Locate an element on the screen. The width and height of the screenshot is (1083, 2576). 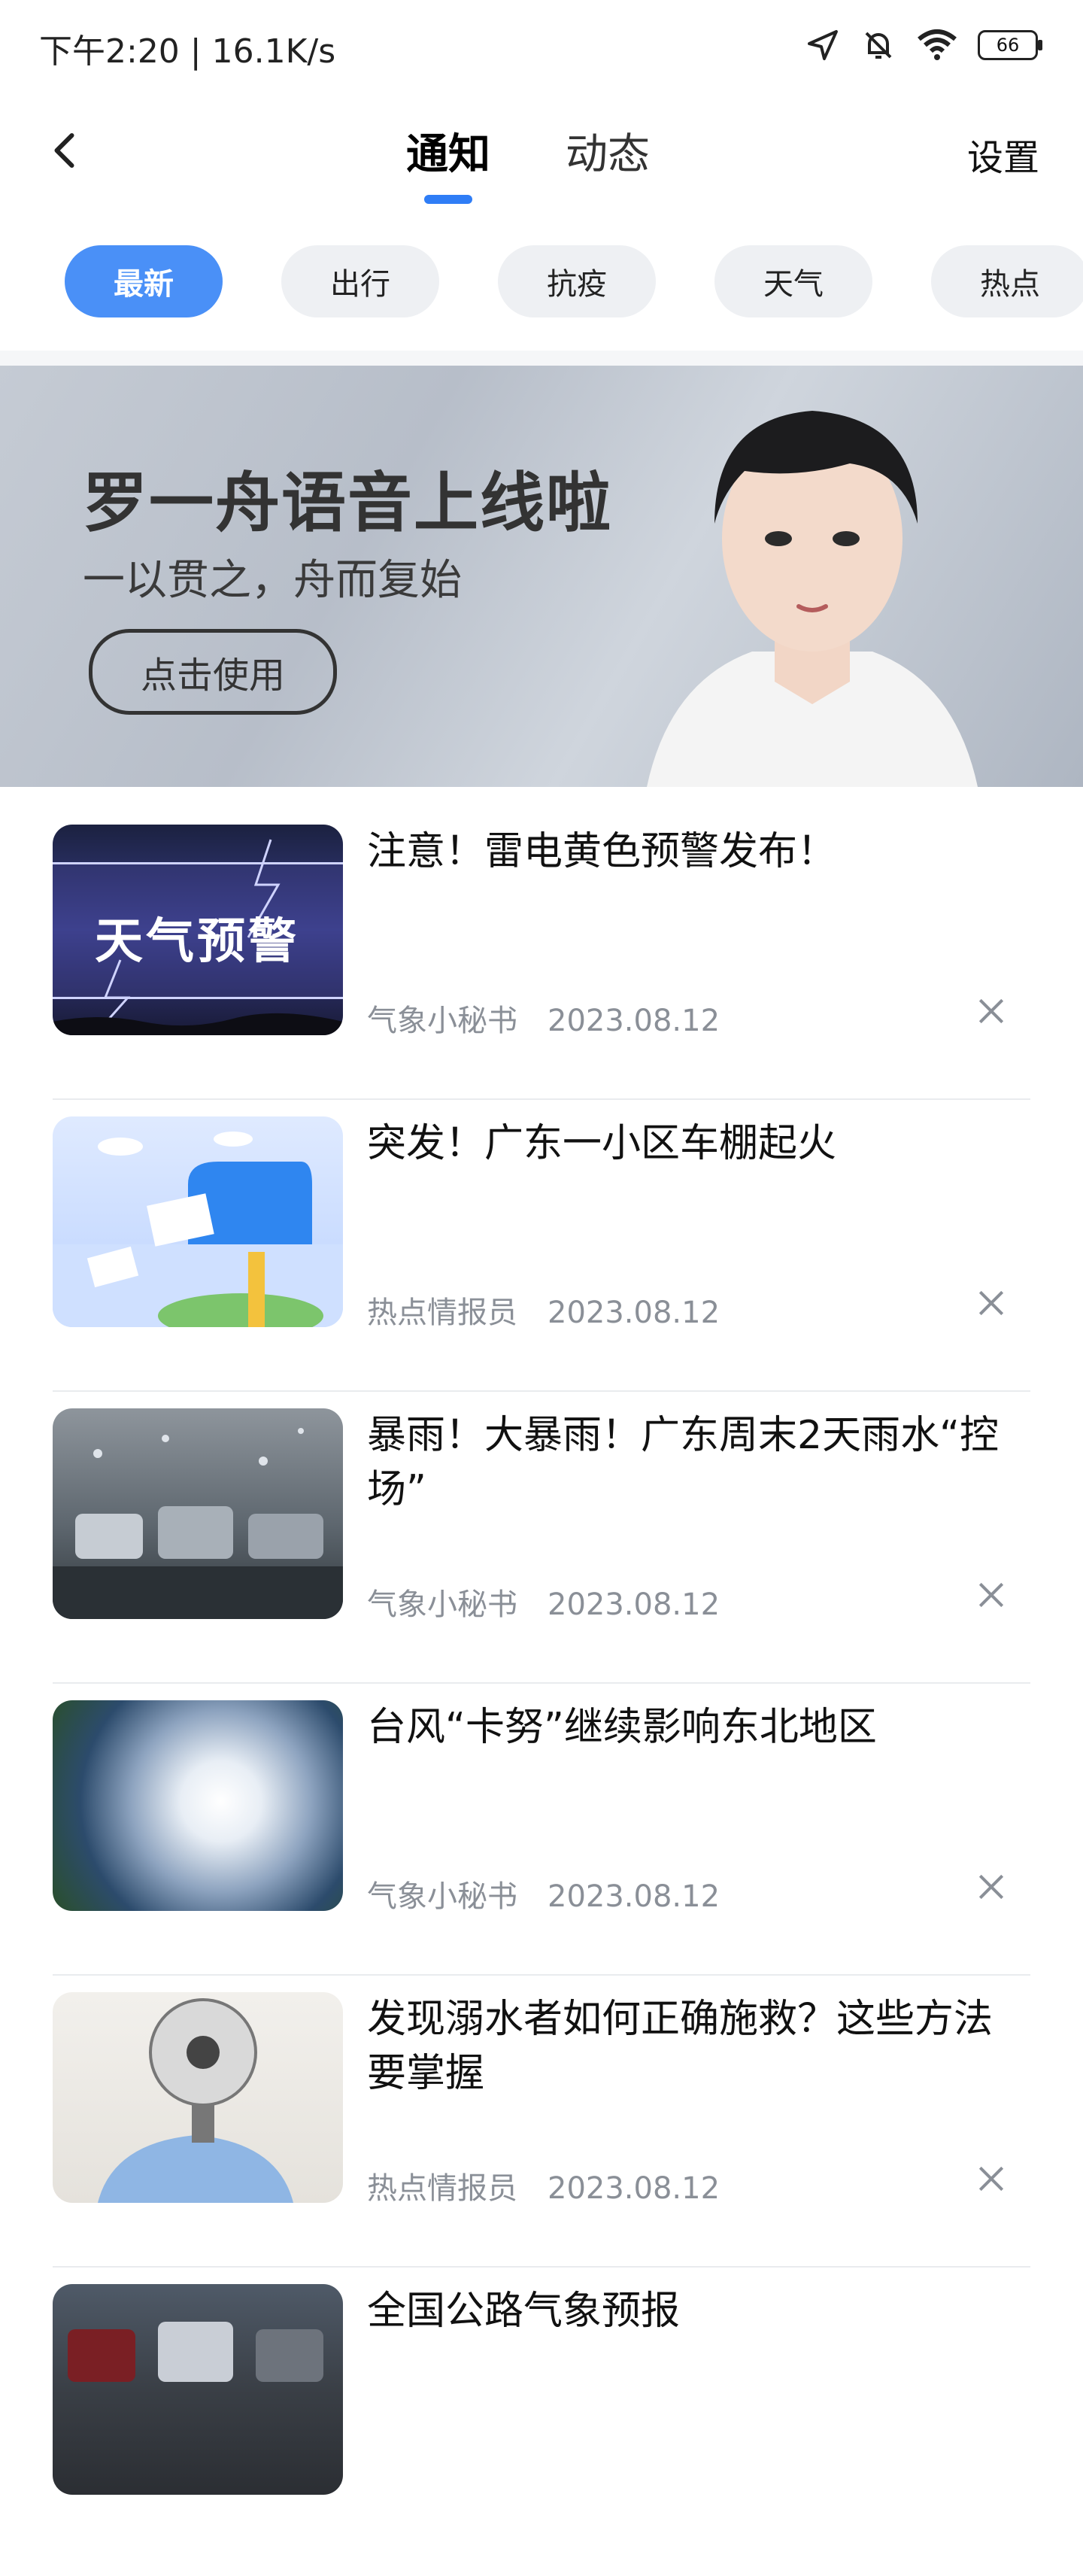
news-title: 台风“卡努”继续影响东北地区 is located at coordinates (622, 1727).